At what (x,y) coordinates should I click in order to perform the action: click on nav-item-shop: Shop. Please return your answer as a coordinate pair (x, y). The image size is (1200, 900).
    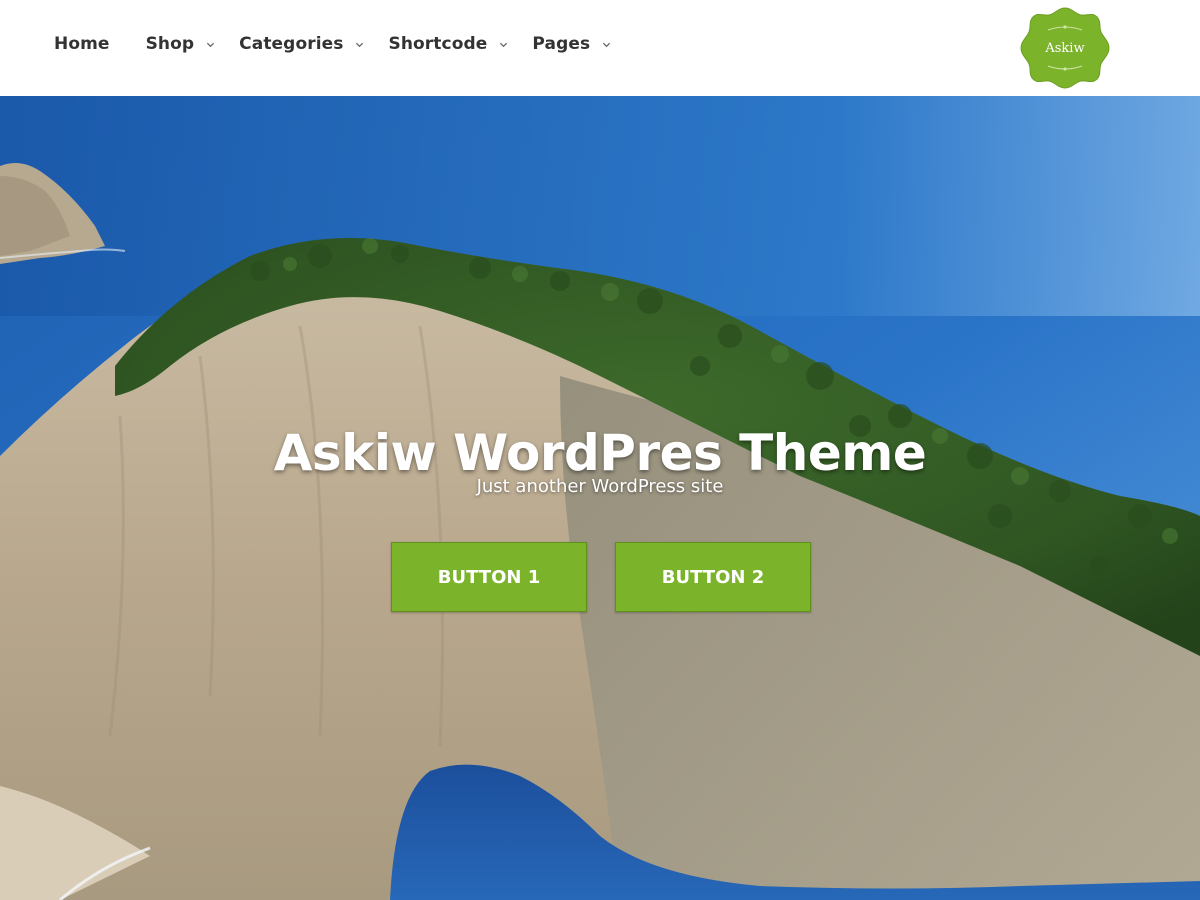
    Looking at the image, I should click on (181, 44).